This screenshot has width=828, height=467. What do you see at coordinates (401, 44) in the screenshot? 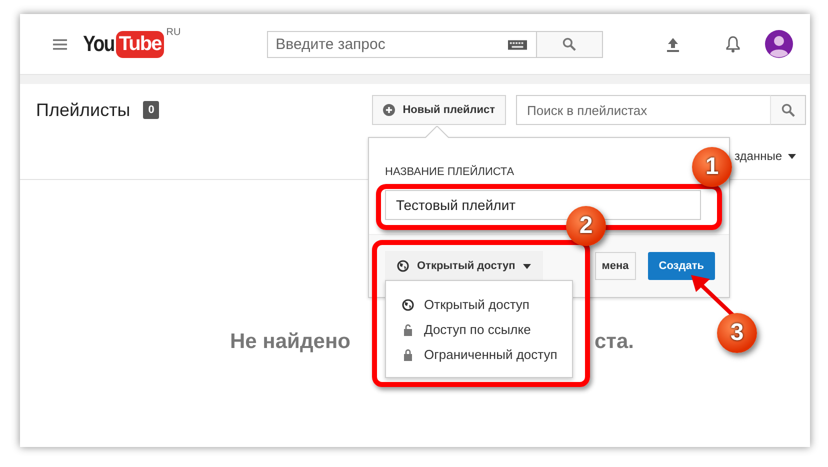
I see `search-field: Введите запрос` at bounding box center [401, 44].